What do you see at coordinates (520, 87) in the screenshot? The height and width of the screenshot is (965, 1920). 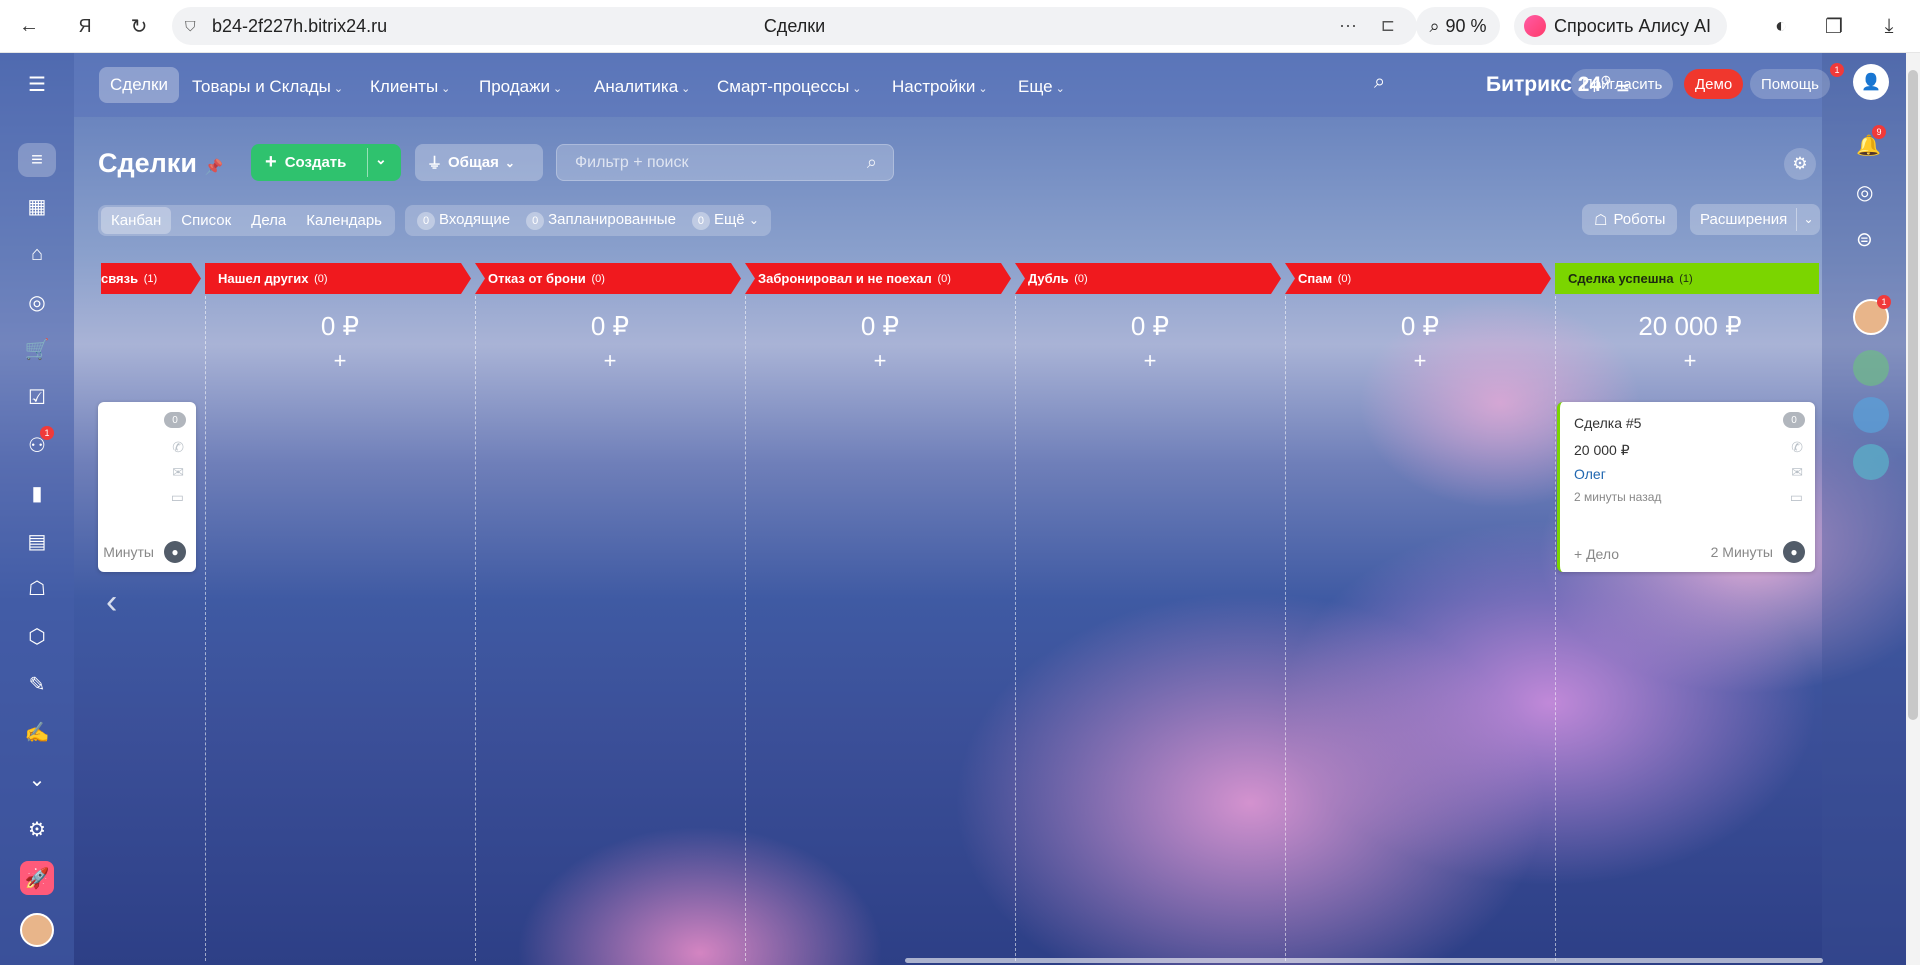 I see `menu-sales: Продажи ⌄` at bounding box center [520, 87].